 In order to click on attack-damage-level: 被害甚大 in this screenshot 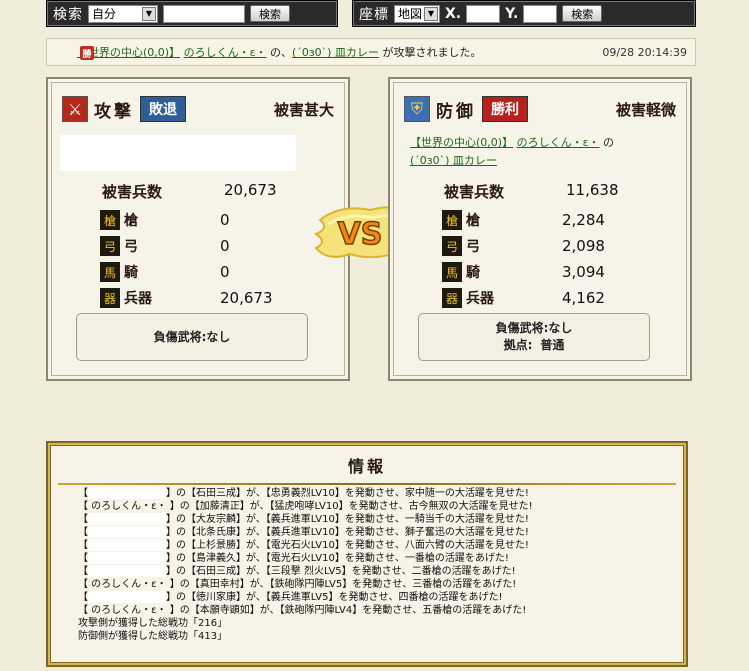, I will do `click(303, 109)`.